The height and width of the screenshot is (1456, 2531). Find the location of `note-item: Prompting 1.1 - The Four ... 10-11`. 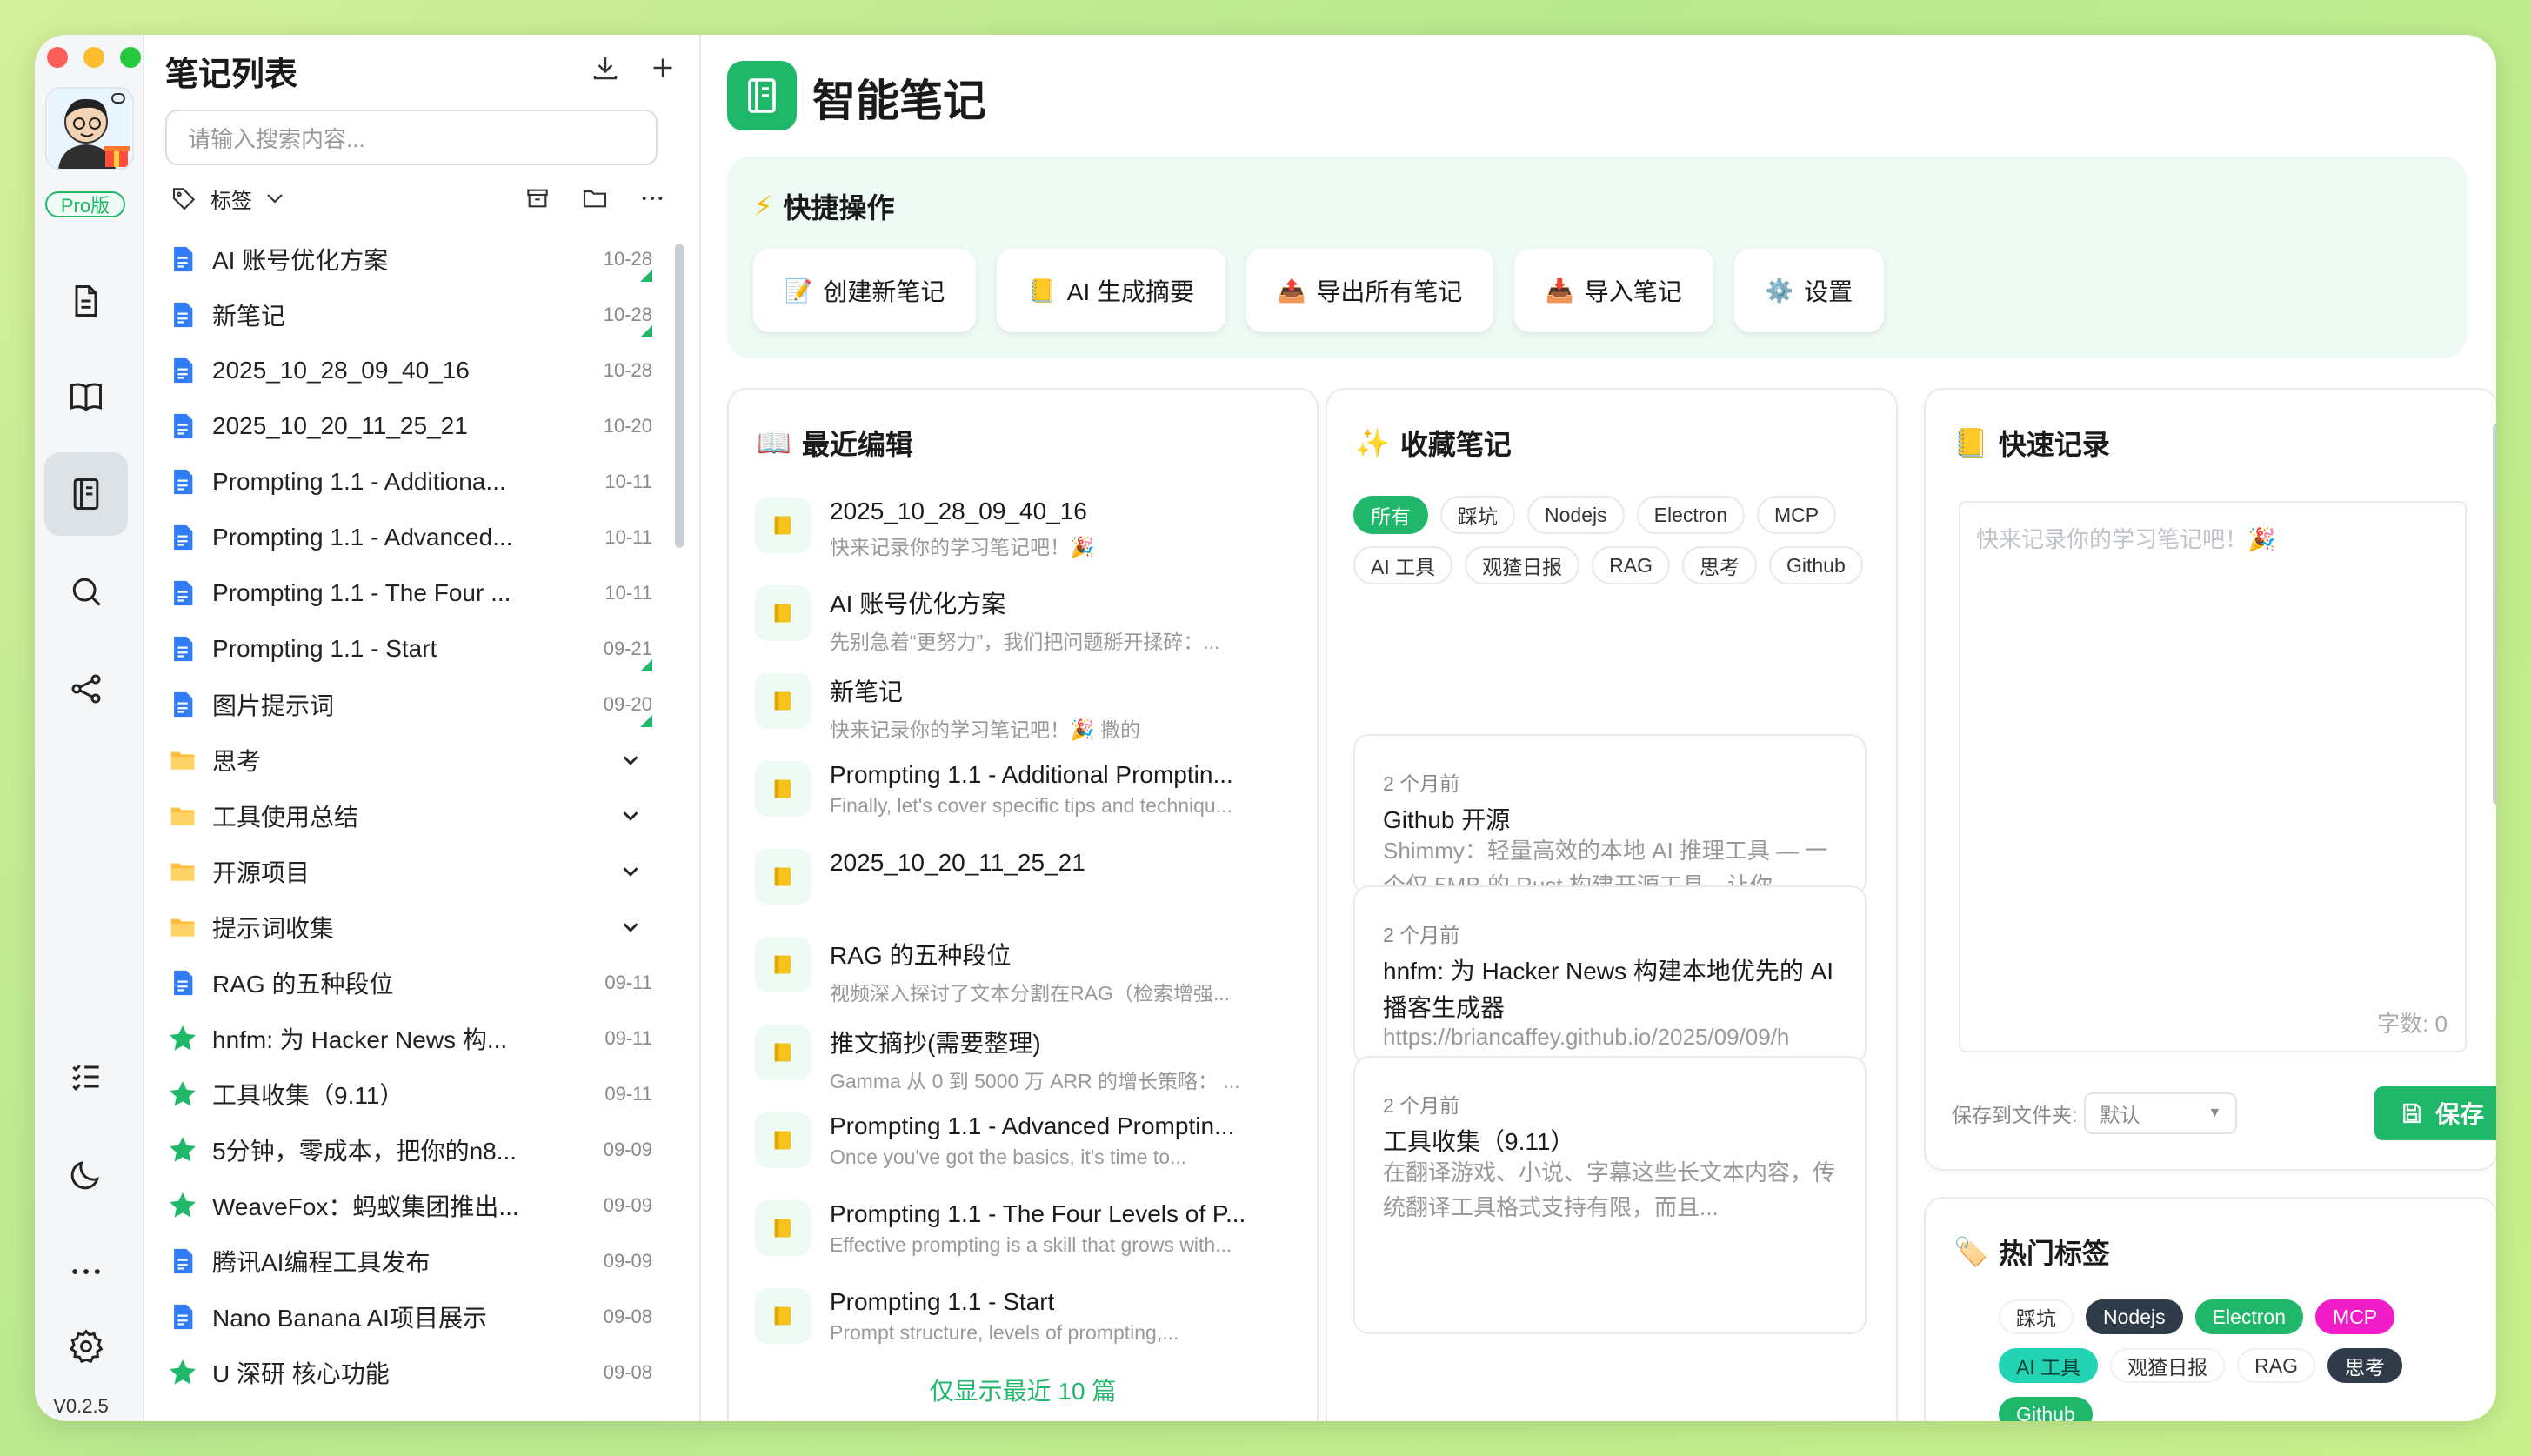

note-item: Prompting 1.1 - The Four ... 10-11 is located at coordinates (408, 593).